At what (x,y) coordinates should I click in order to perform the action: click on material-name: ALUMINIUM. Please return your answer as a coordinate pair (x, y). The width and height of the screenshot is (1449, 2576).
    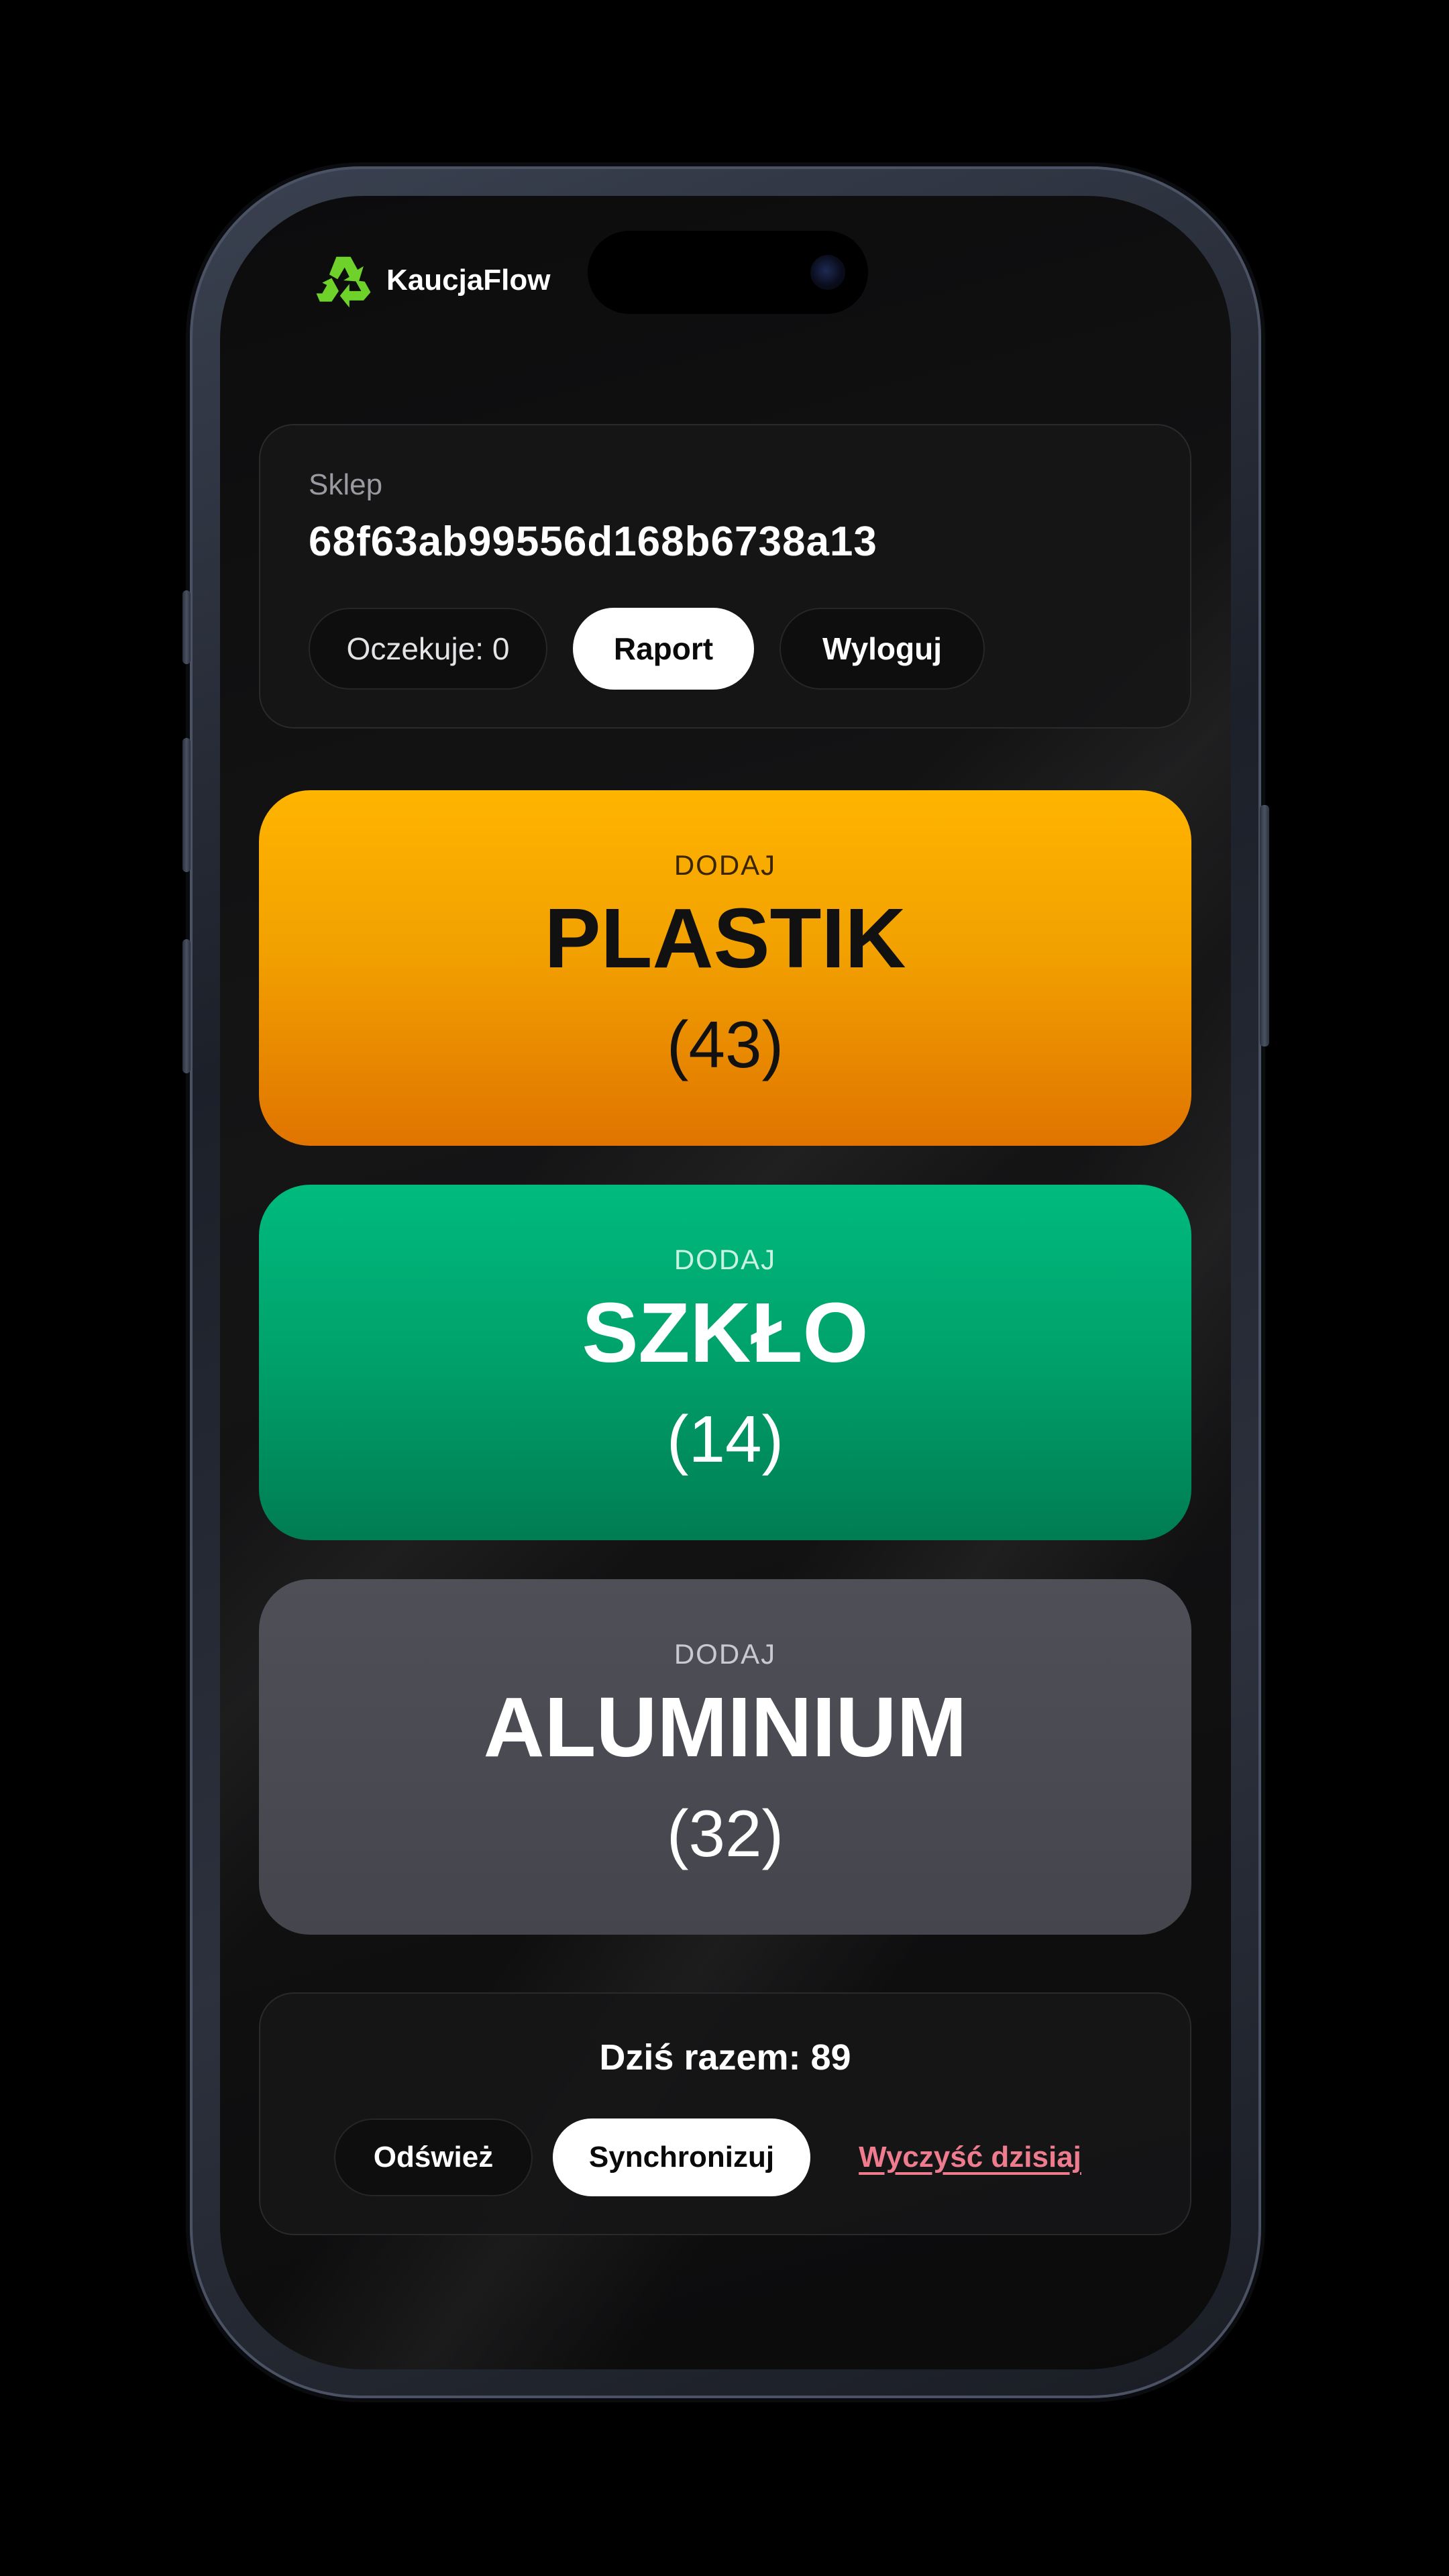
    Looking at the image, I should click on (725, 1727).